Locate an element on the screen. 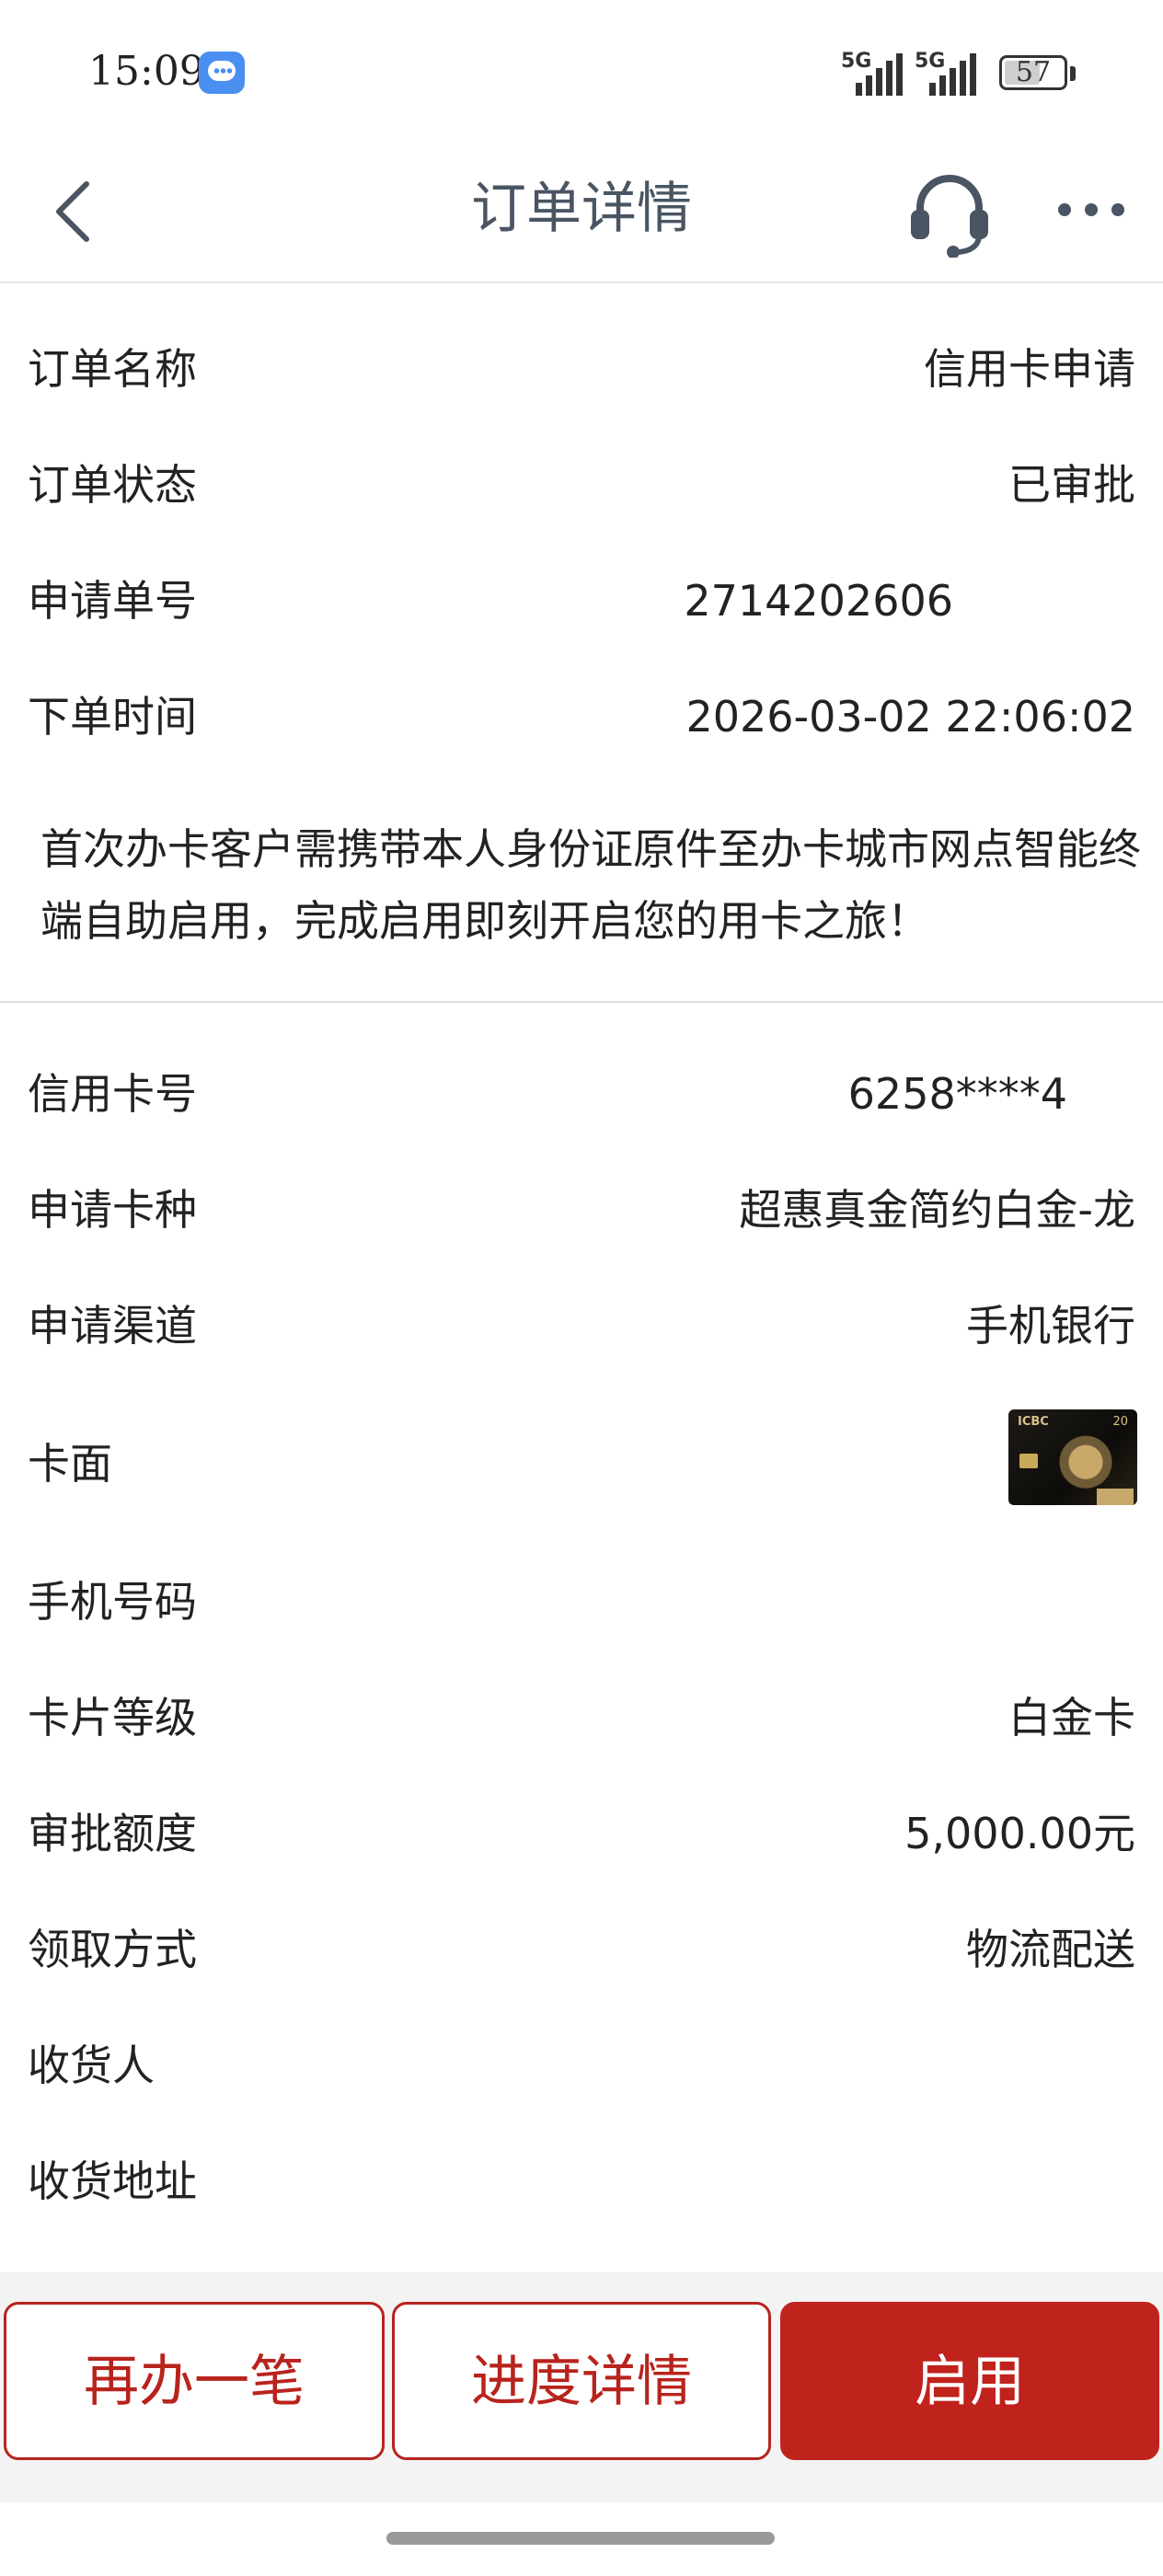 The width and height of the screenshot is (1163, 2576). application-number-row: 申请单号 2714202606 is located at coordinates (581, 601).